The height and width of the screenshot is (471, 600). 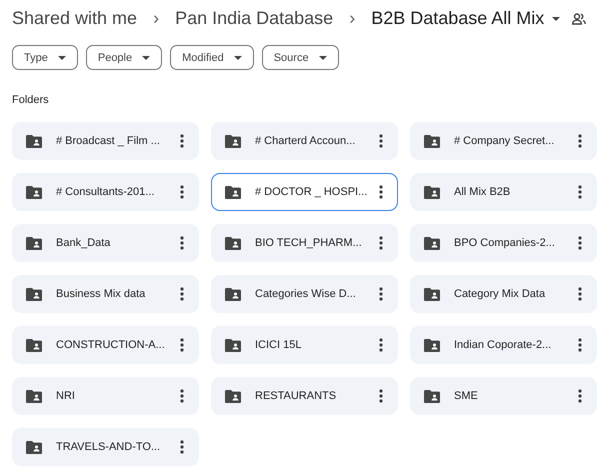 I want to click on breadcrumb-item: Pan India Database, so click(x=254, y=18).